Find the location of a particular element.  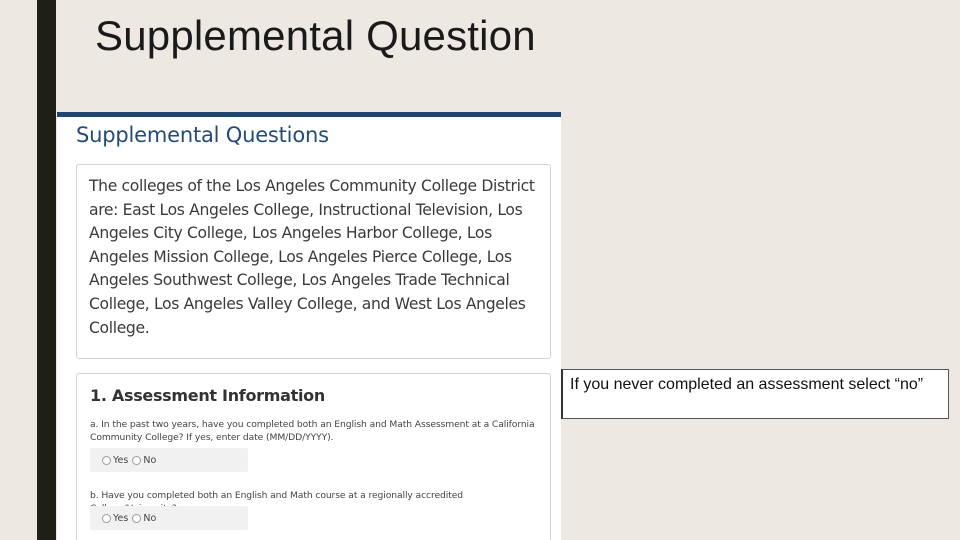

left-accent-bar is located at coordinates (46, 270).